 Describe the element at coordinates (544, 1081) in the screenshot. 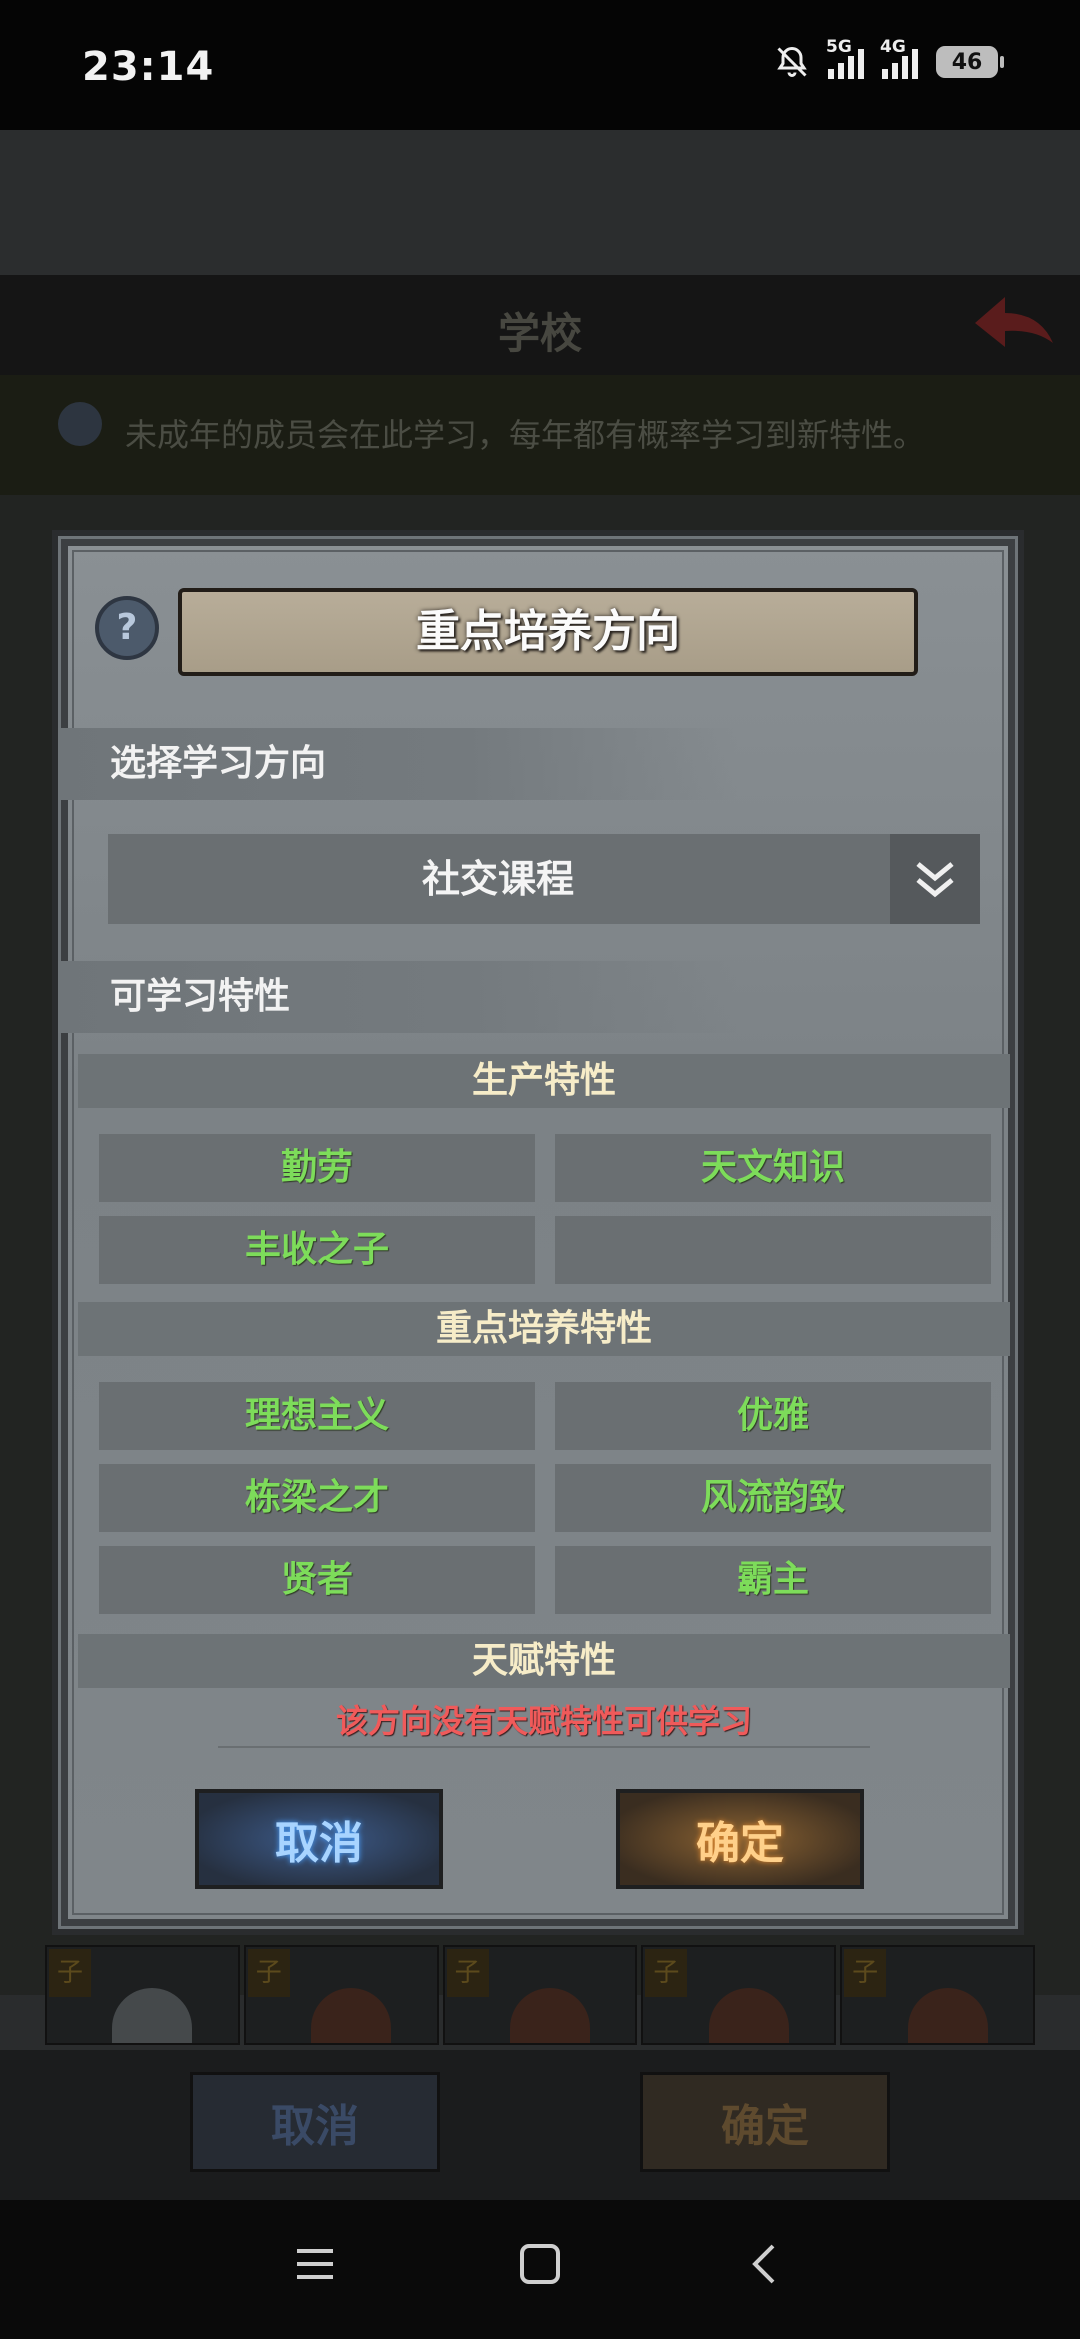

I see `category-header-production: 生产特性` at that location.